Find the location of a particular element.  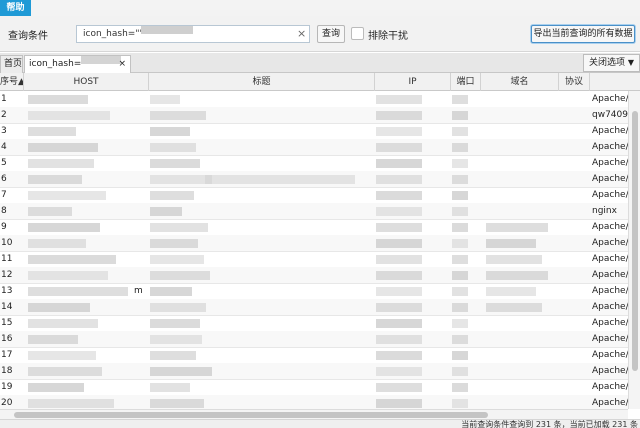

table-row: 7 Apache/2.4 is located at coordinates (314, 195).